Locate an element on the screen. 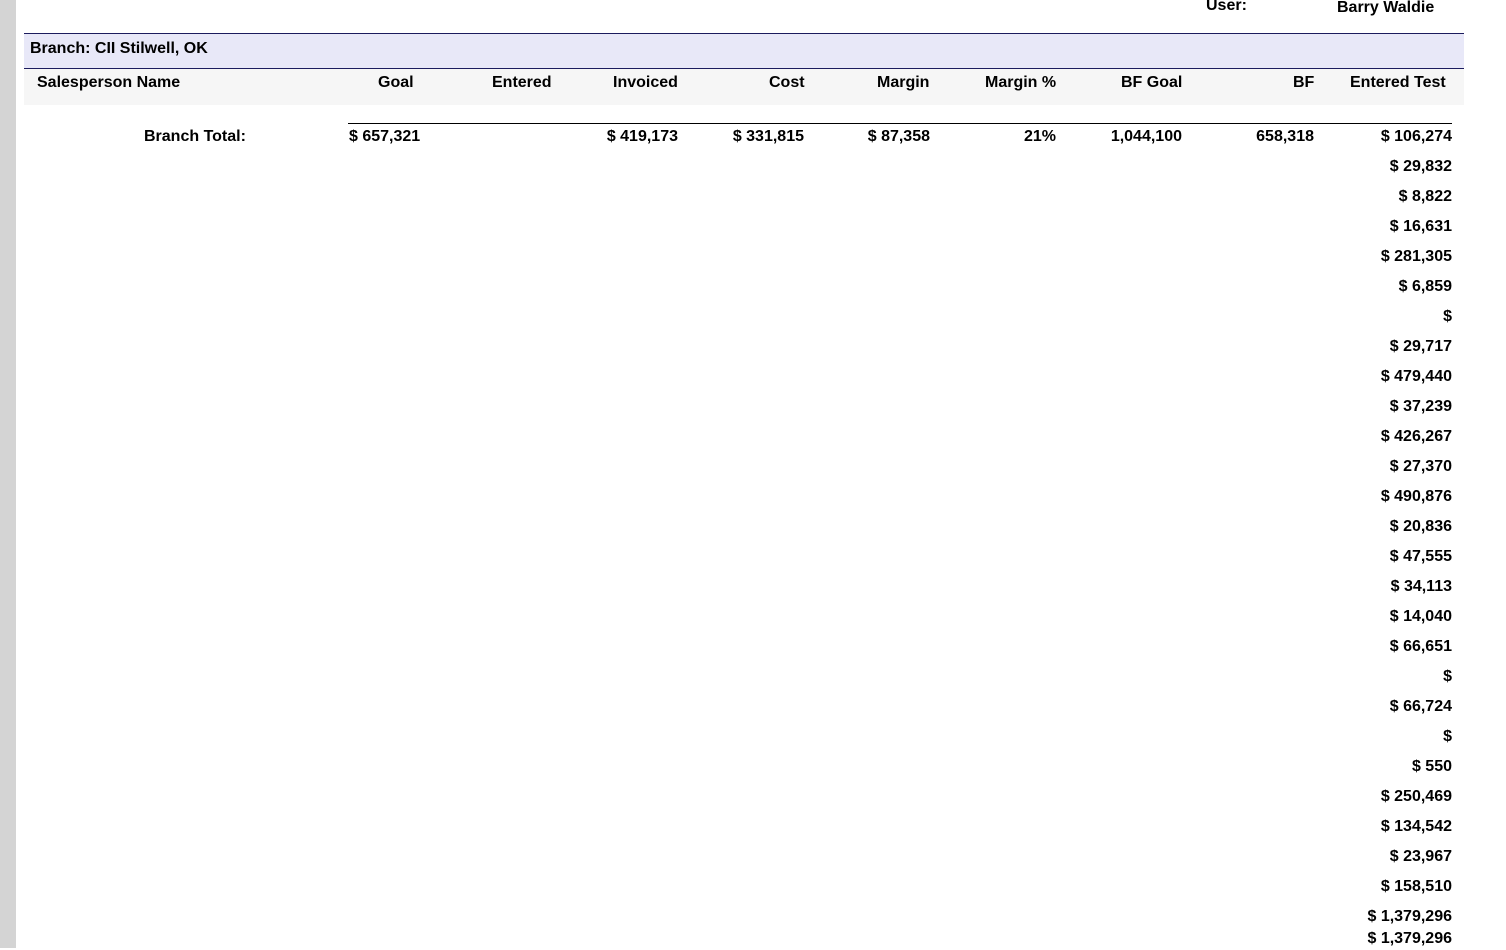 The height and width of the screenshot is (950, 1506). entered-test-value: $ 490,876 is located at coordinates (1416, 496).